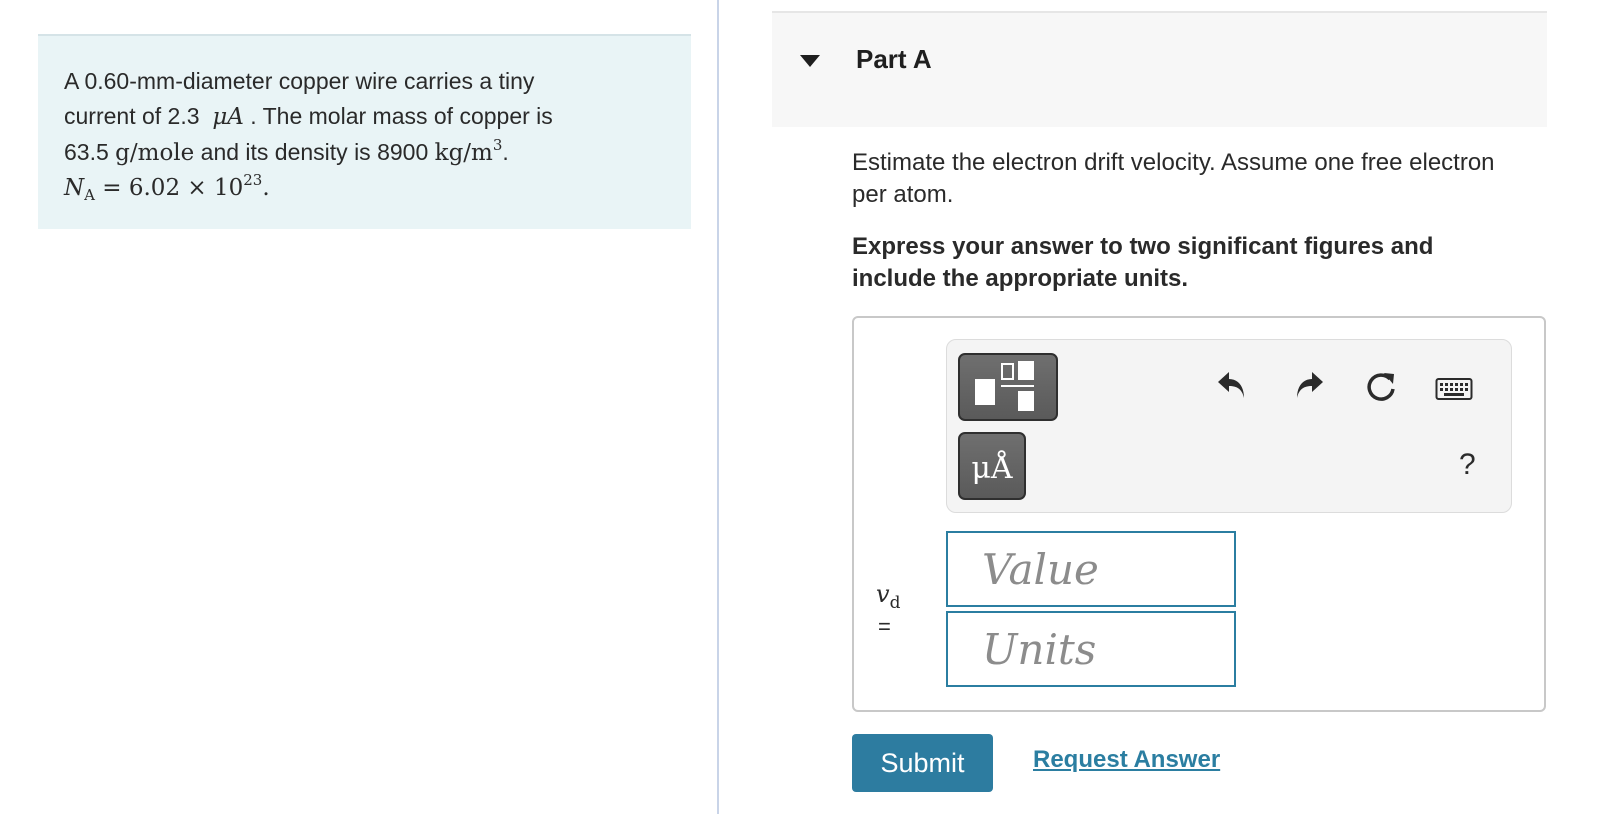 The width and height of the screenshot is (1598, 814). I want to click on current-unit: μA, so click(228, 117).